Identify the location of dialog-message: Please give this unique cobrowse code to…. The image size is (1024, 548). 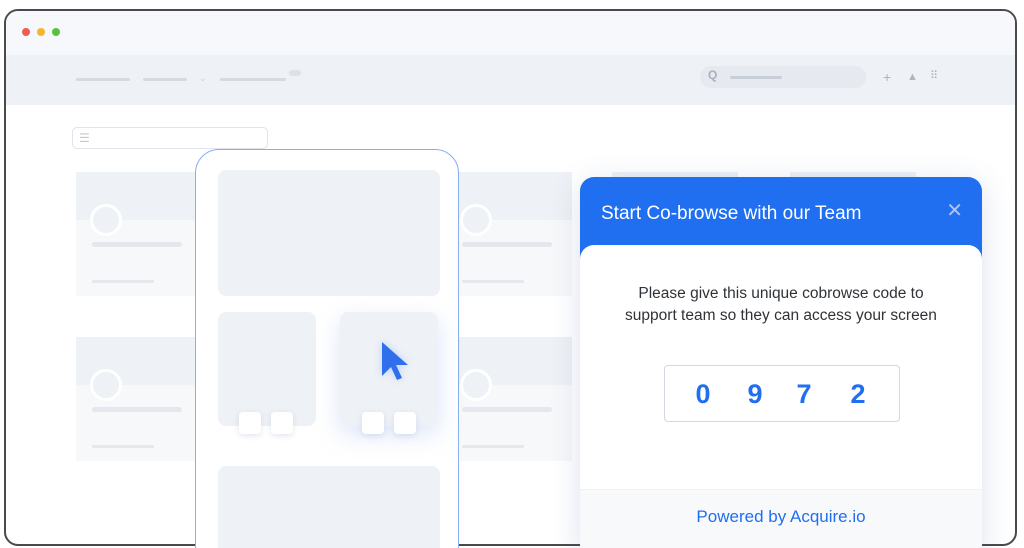
(781, 305).